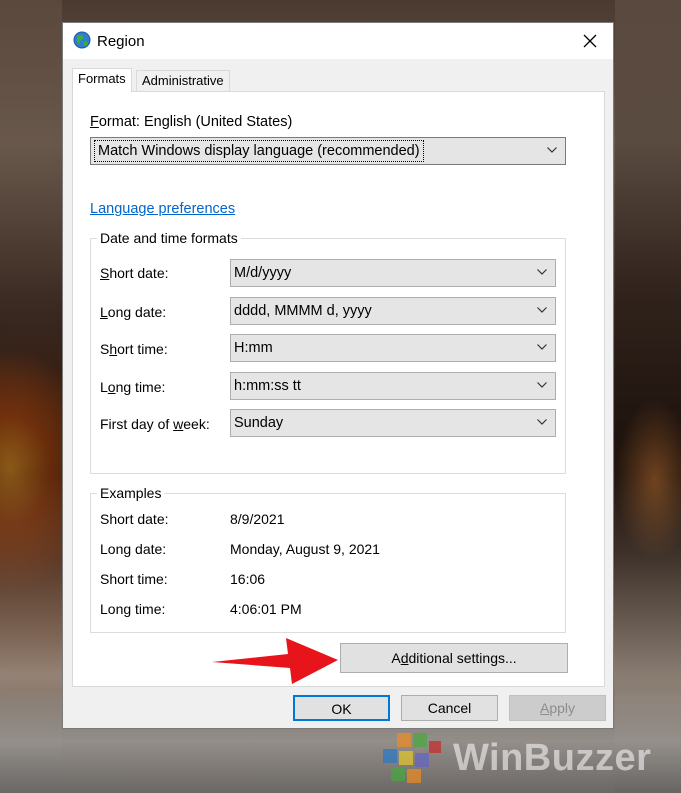 Image resolution: width=681 pixels, height=793 pixels. What do you see at coordinates (263, 273) in the screenshot?
I see `short-date-value: M/d/yyyy` at bounding box center [263, 273].